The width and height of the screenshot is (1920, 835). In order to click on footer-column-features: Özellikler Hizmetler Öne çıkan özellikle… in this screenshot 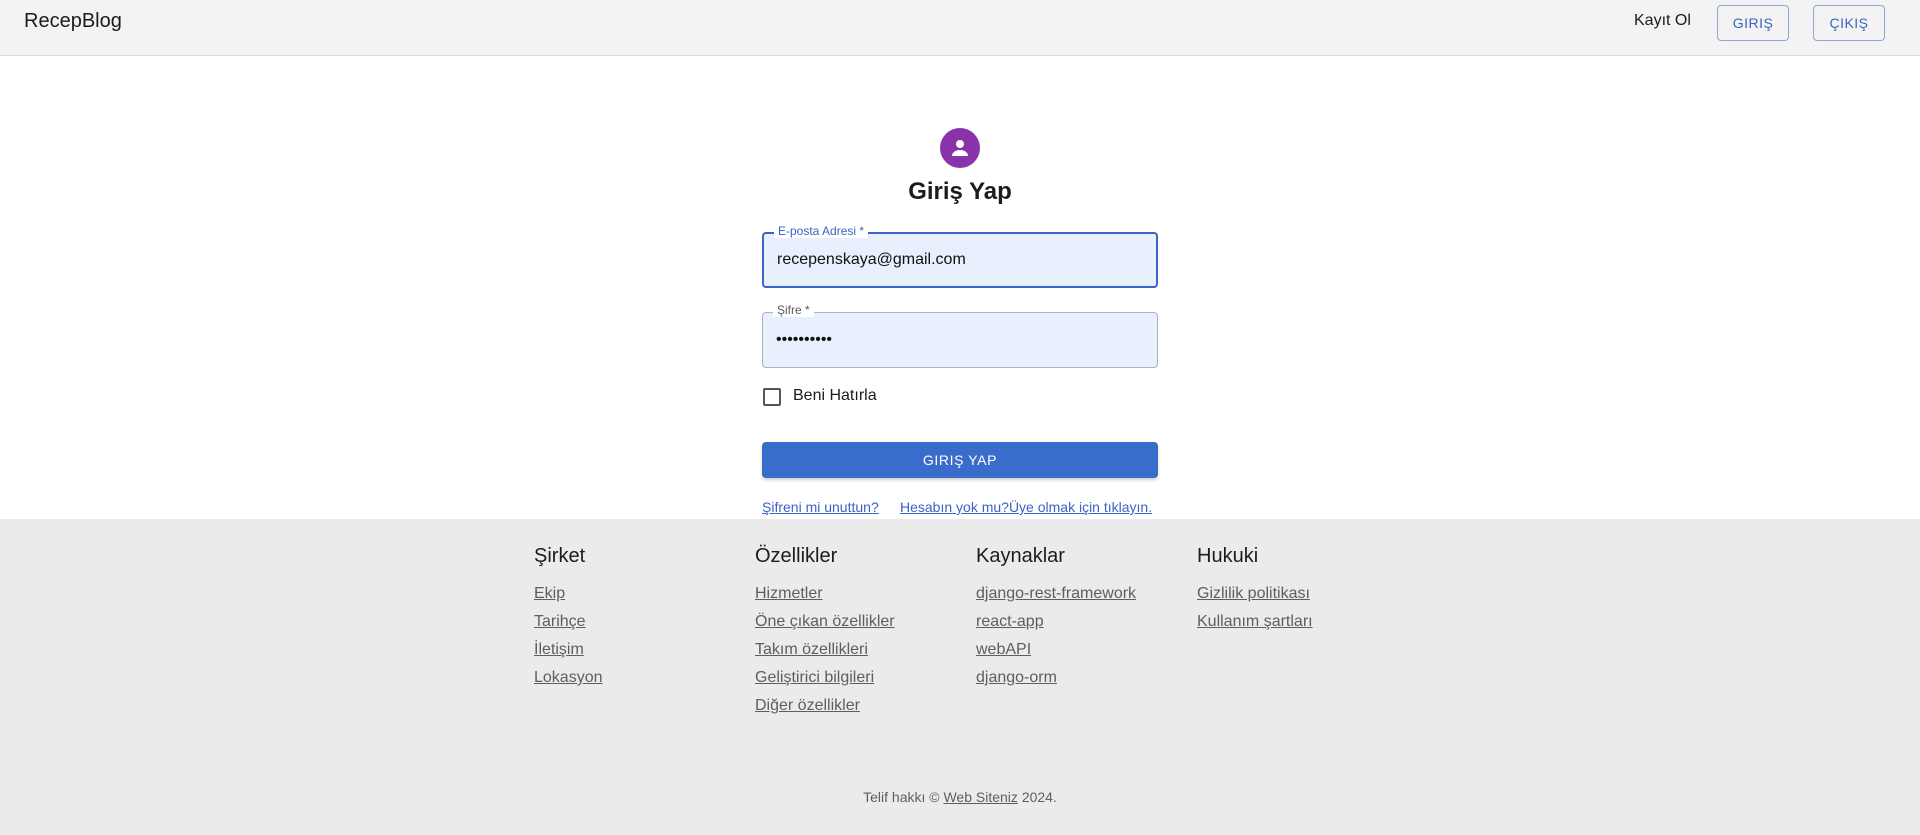, I will do `click(825, 635)`.